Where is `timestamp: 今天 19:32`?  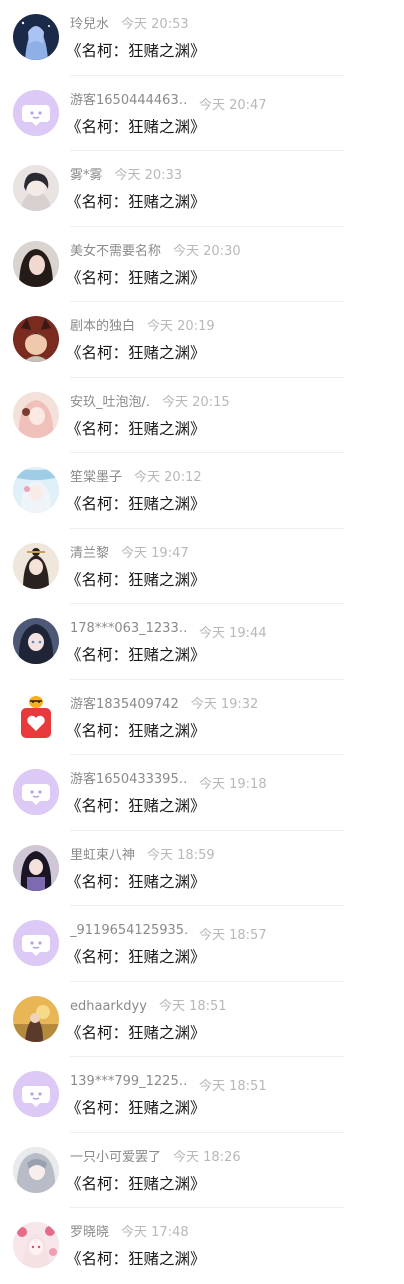 timestamp: 今天 19:32 is located at coordinates (224, 704).